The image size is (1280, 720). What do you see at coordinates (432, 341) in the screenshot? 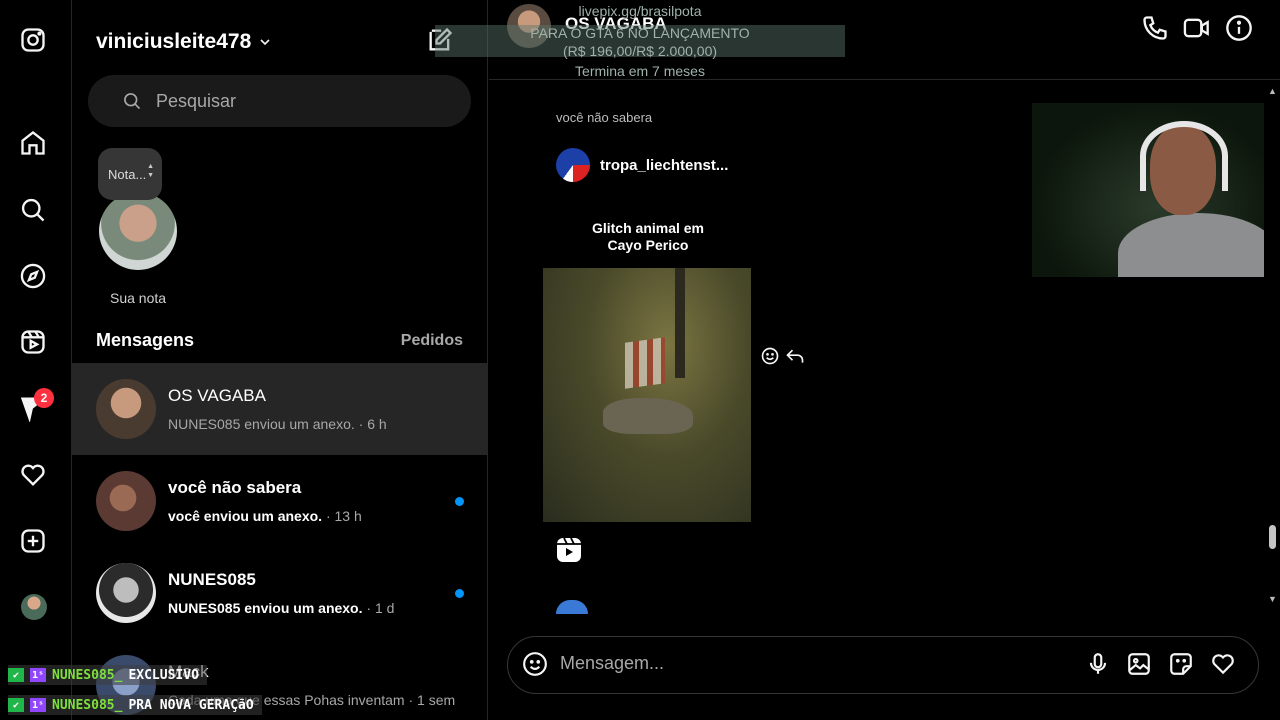
I see `requests-link: Pedidos` at bounding box center [432, 341].